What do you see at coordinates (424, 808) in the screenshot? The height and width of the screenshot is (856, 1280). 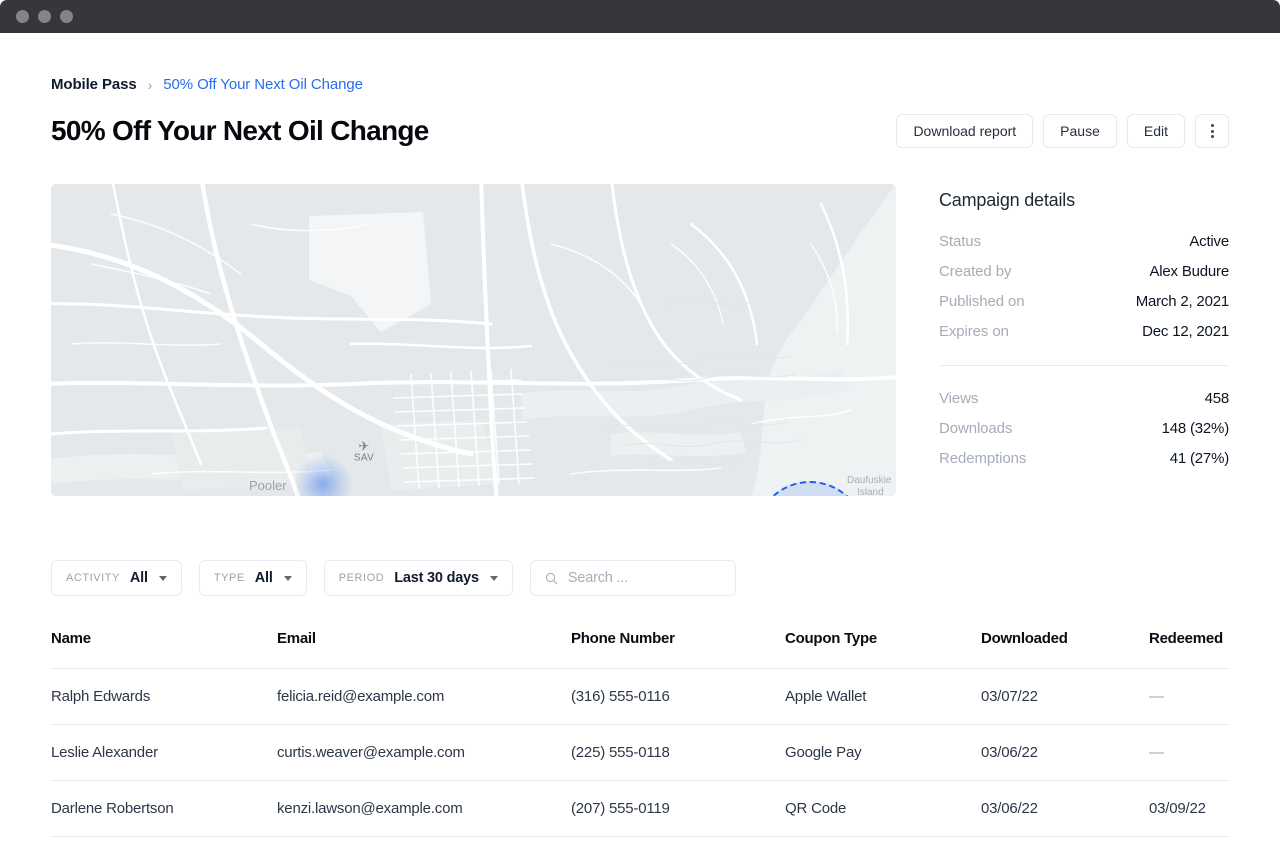 I see `cell-email: kenzi.lawson@example.com` at bounding box center [424, 808].